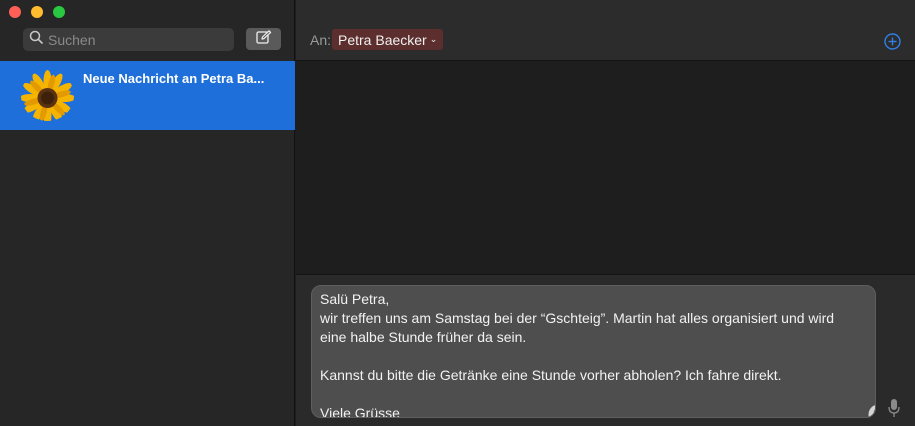 This screenshot has width=915, height=426. I want to click on close-window-button, so click(15, 12).